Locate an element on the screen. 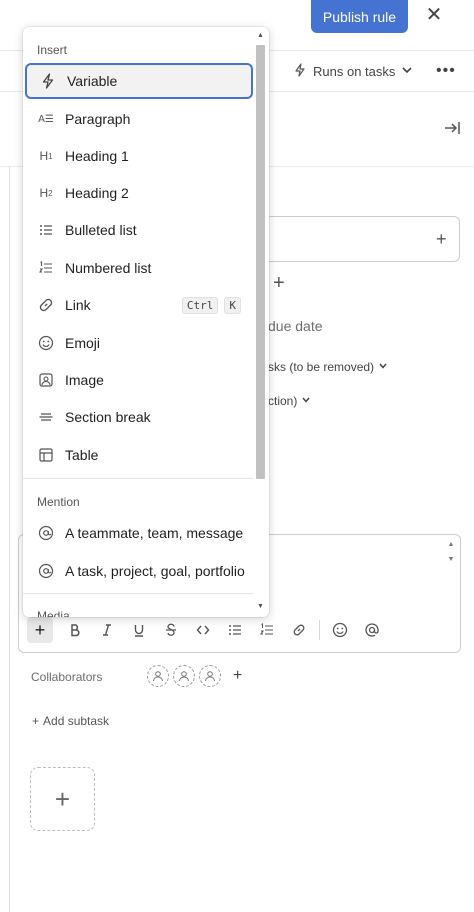 The height and width of the screenshot is (912, 474). menu-item-label: Bulleted list is located at coordinates (101, 230).